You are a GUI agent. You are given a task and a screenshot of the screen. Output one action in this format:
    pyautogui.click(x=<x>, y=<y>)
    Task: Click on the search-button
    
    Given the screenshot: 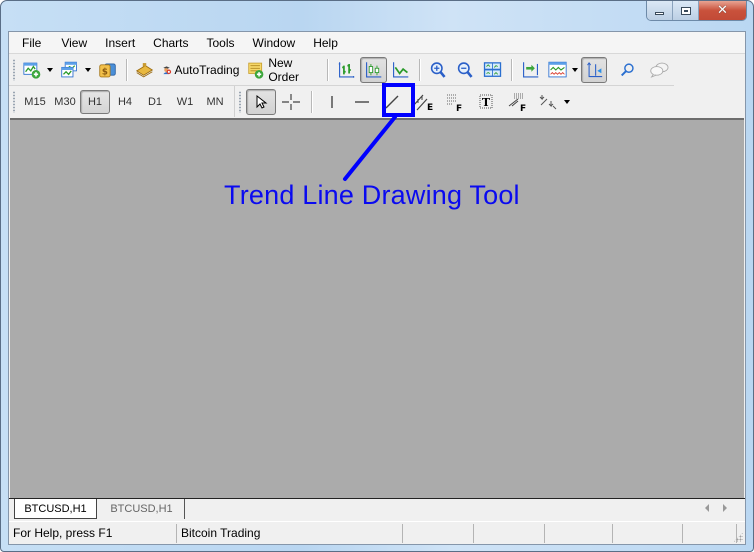 What is the action you would take?
    pyautogui.click(x=628, y=70)
    